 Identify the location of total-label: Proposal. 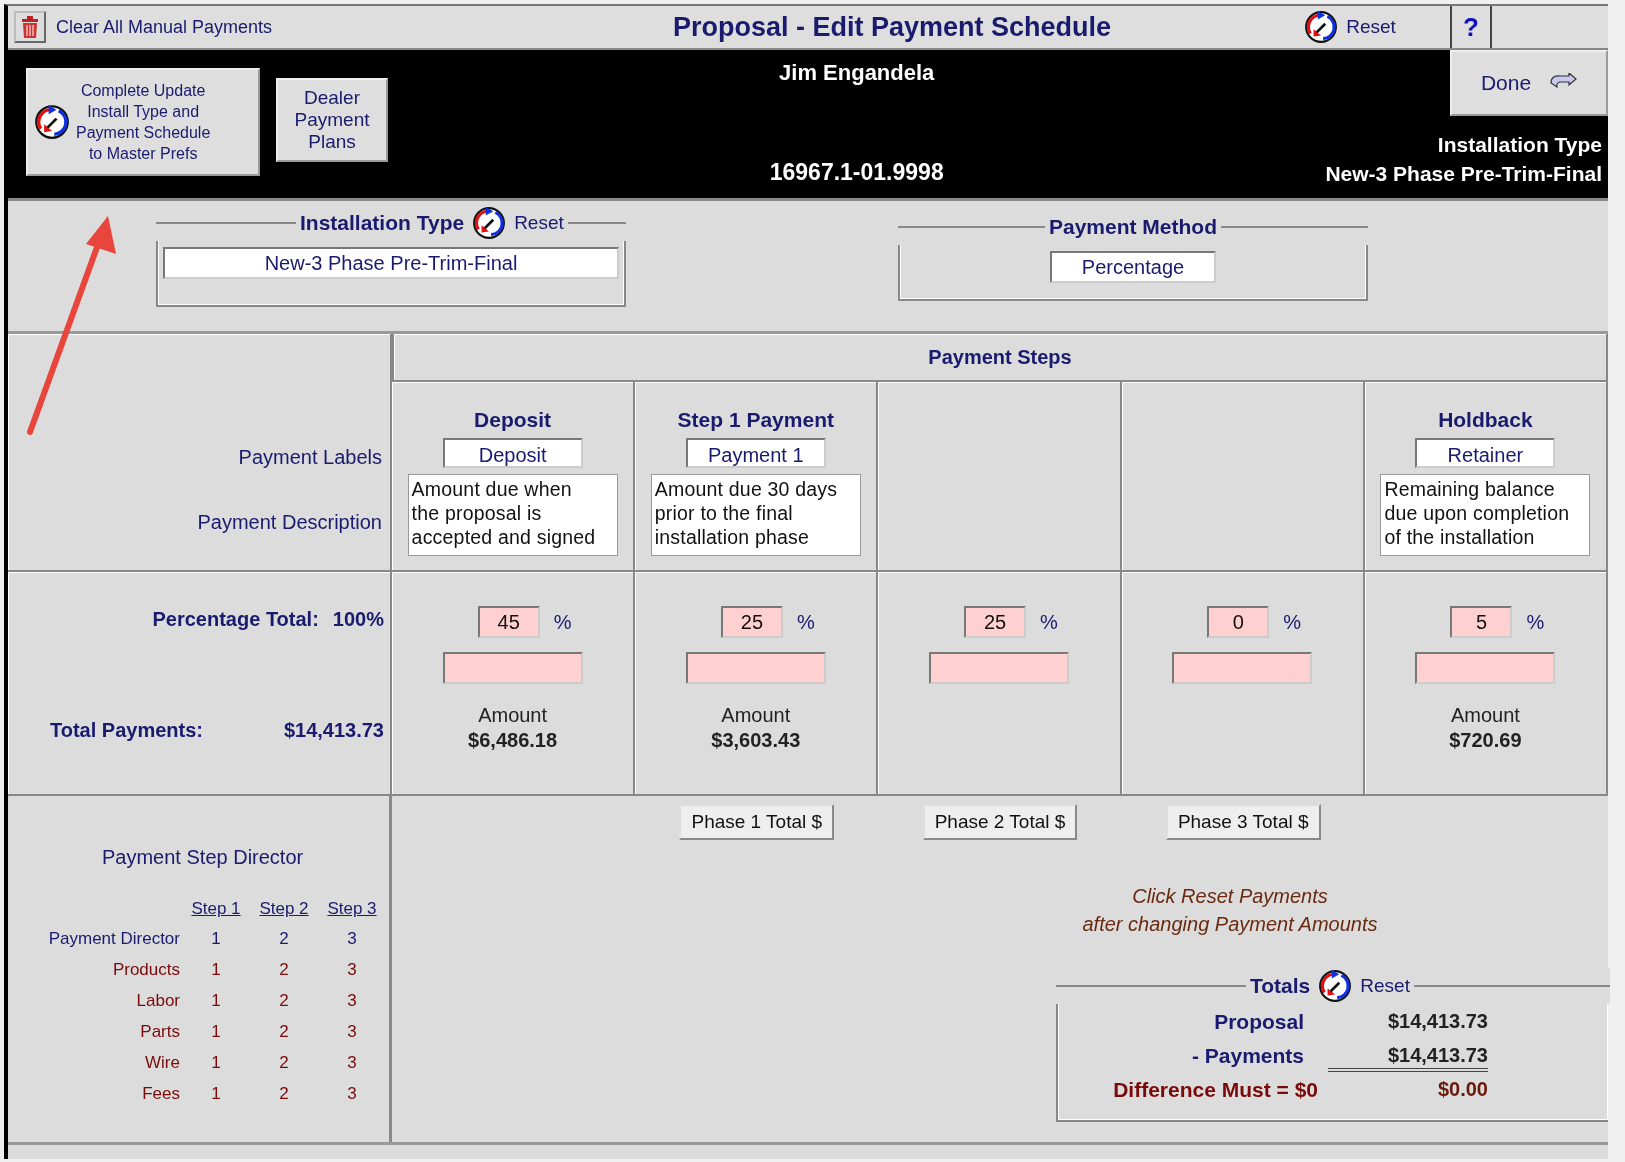
(1259, 1022).